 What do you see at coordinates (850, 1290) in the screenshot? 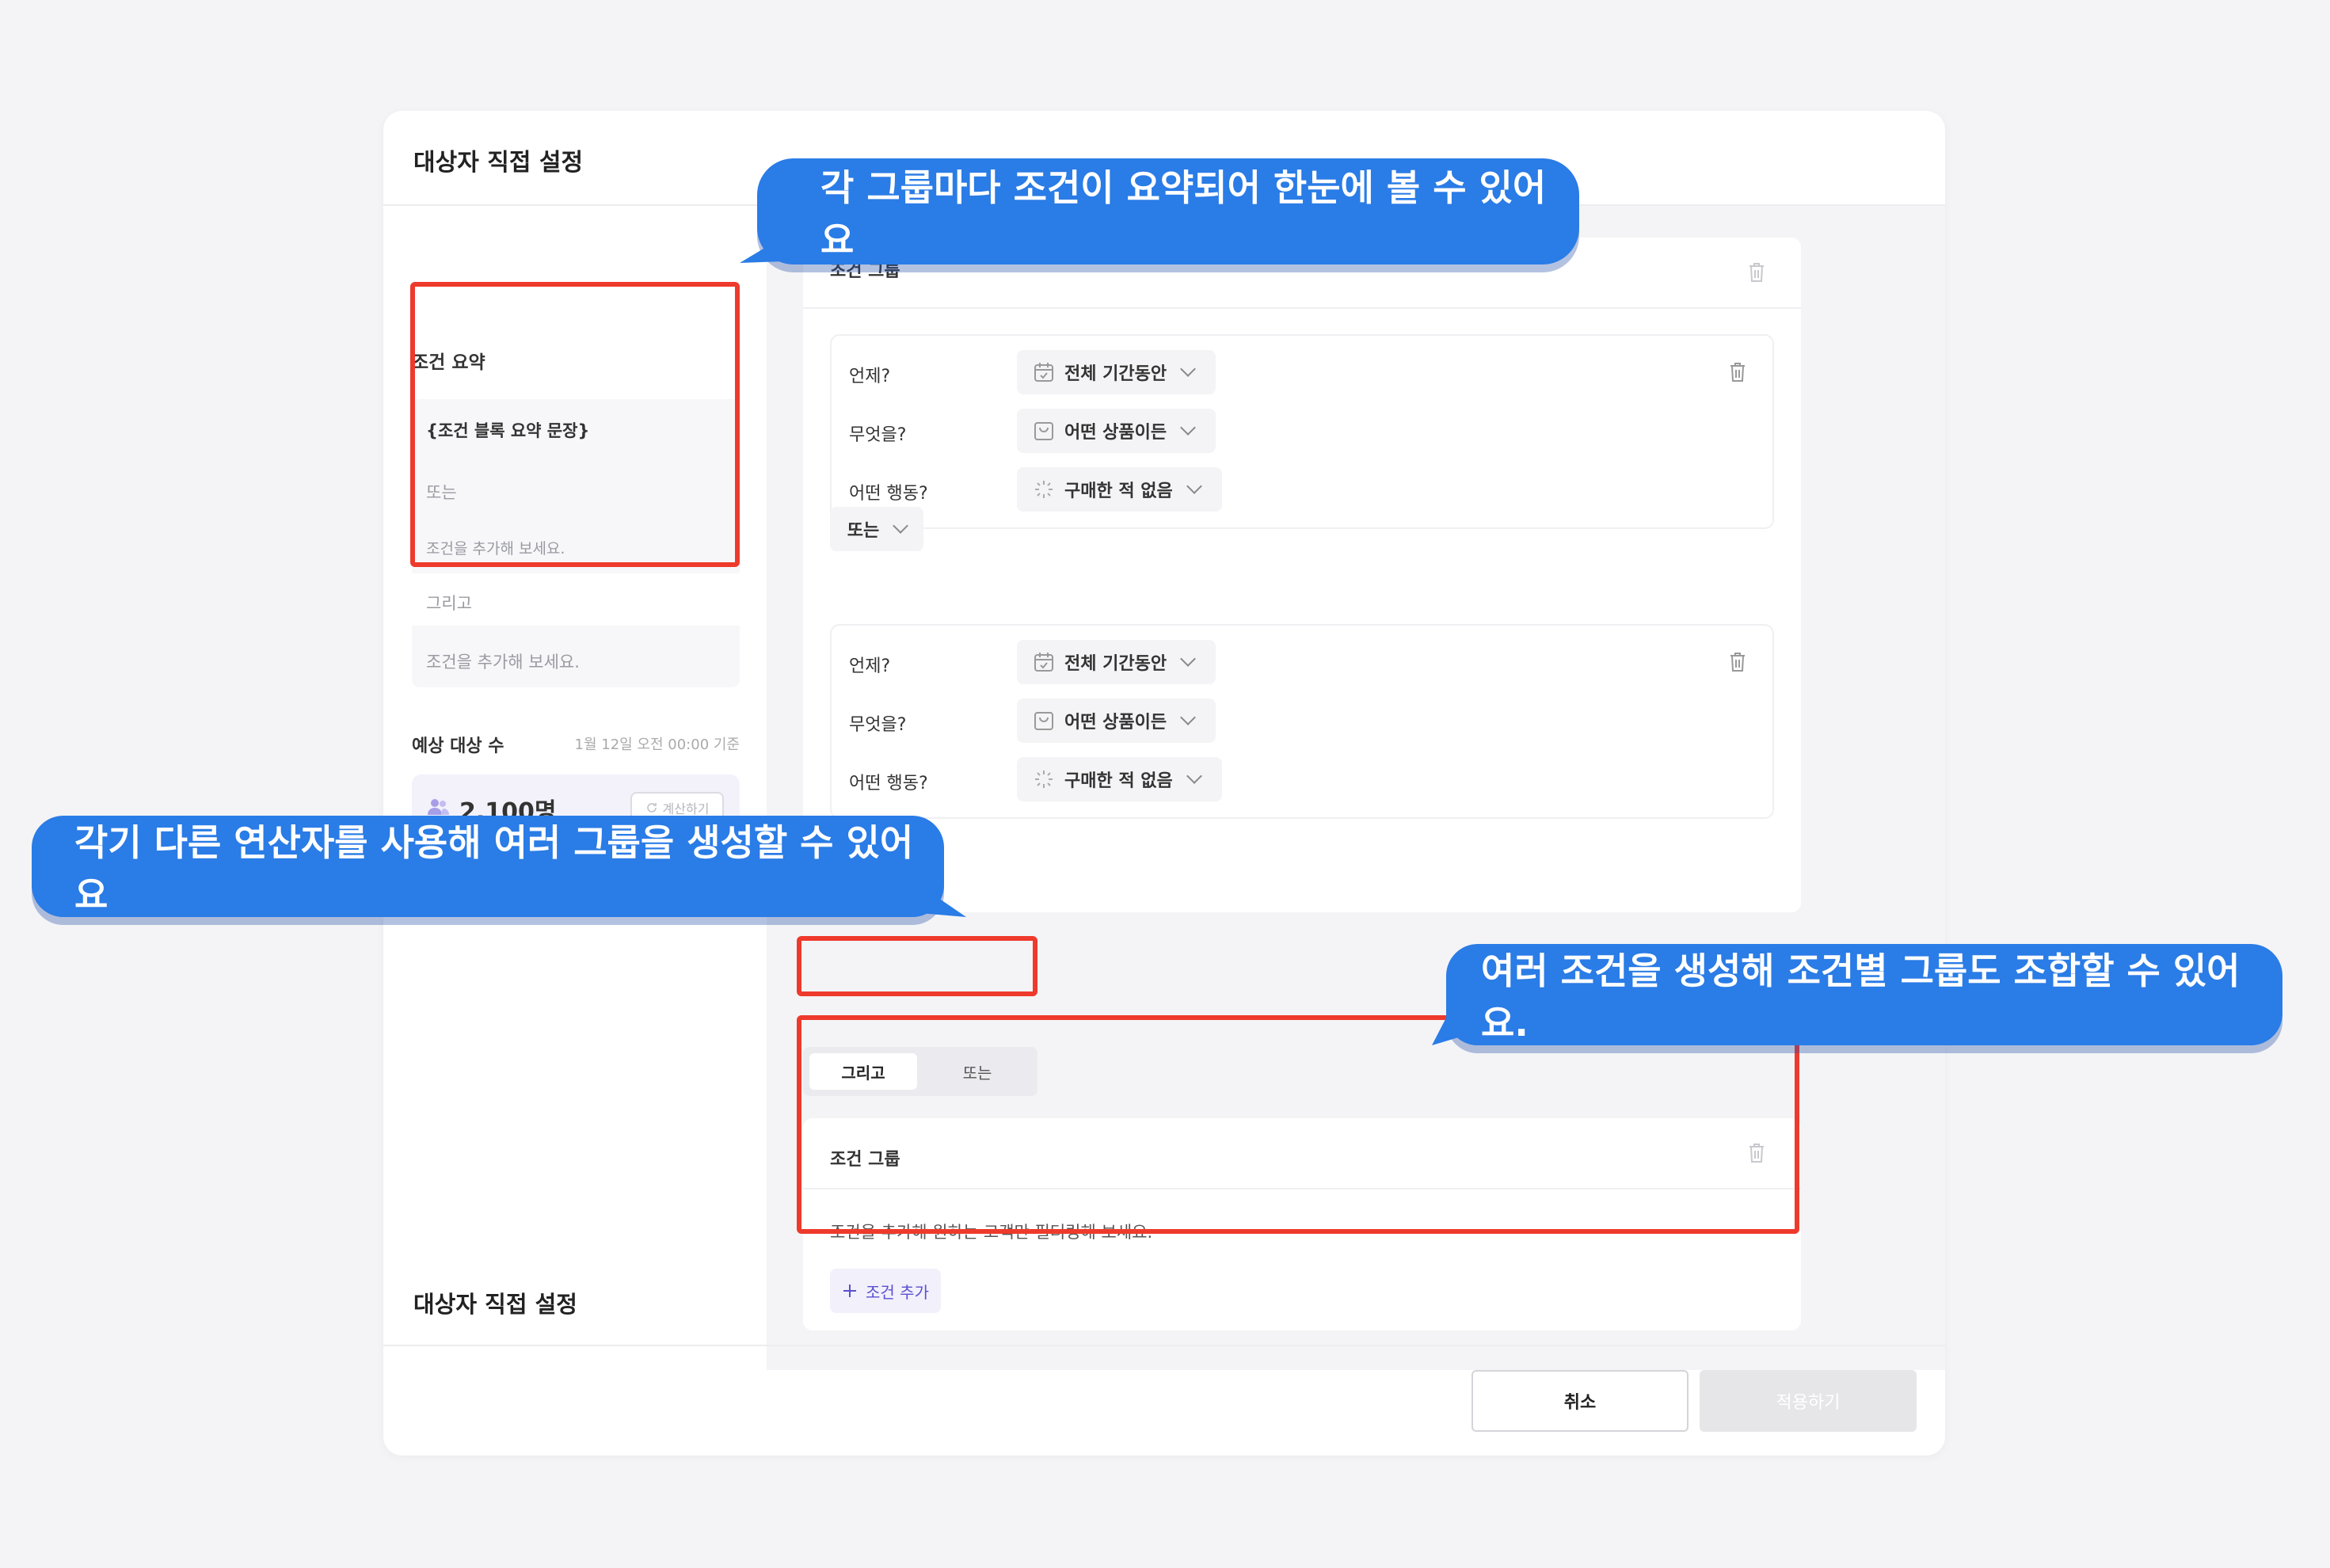
I see `plus-icon` at bounding box center [850, 1290].